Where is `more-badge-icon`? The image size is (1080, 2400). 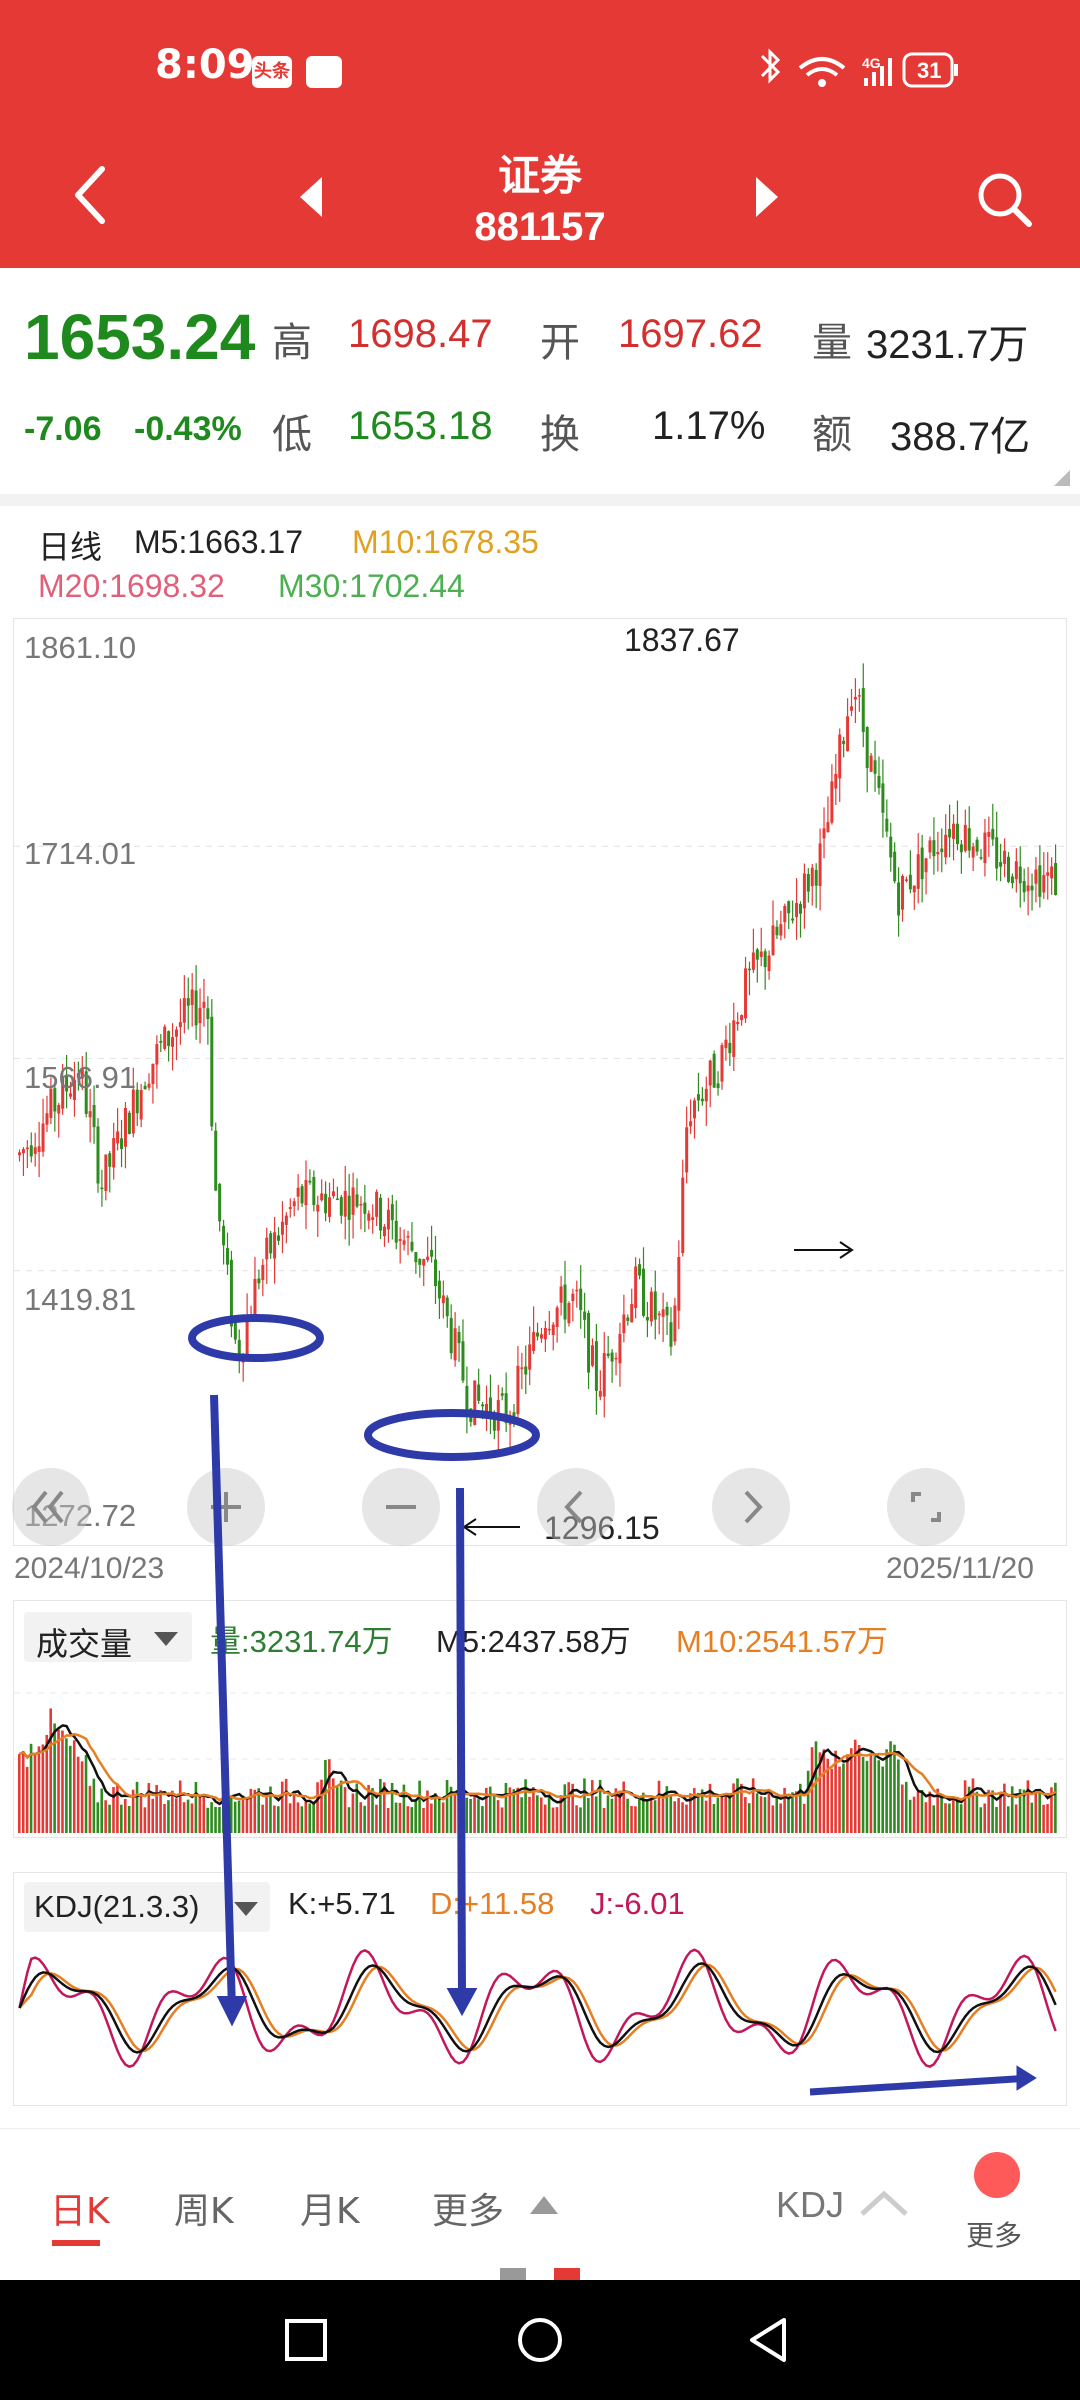
more-badge-icon is located at coordinates (997, 2175).